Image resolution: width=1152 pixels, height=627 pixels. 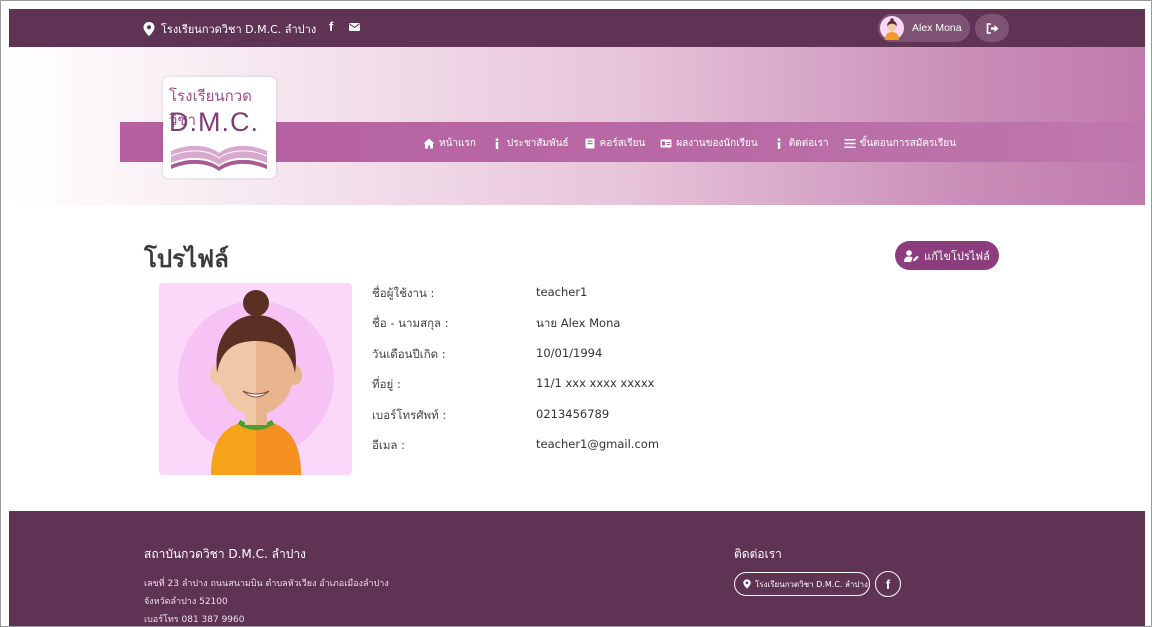 I want to click on mail-icon, so click(x=354, y=27).